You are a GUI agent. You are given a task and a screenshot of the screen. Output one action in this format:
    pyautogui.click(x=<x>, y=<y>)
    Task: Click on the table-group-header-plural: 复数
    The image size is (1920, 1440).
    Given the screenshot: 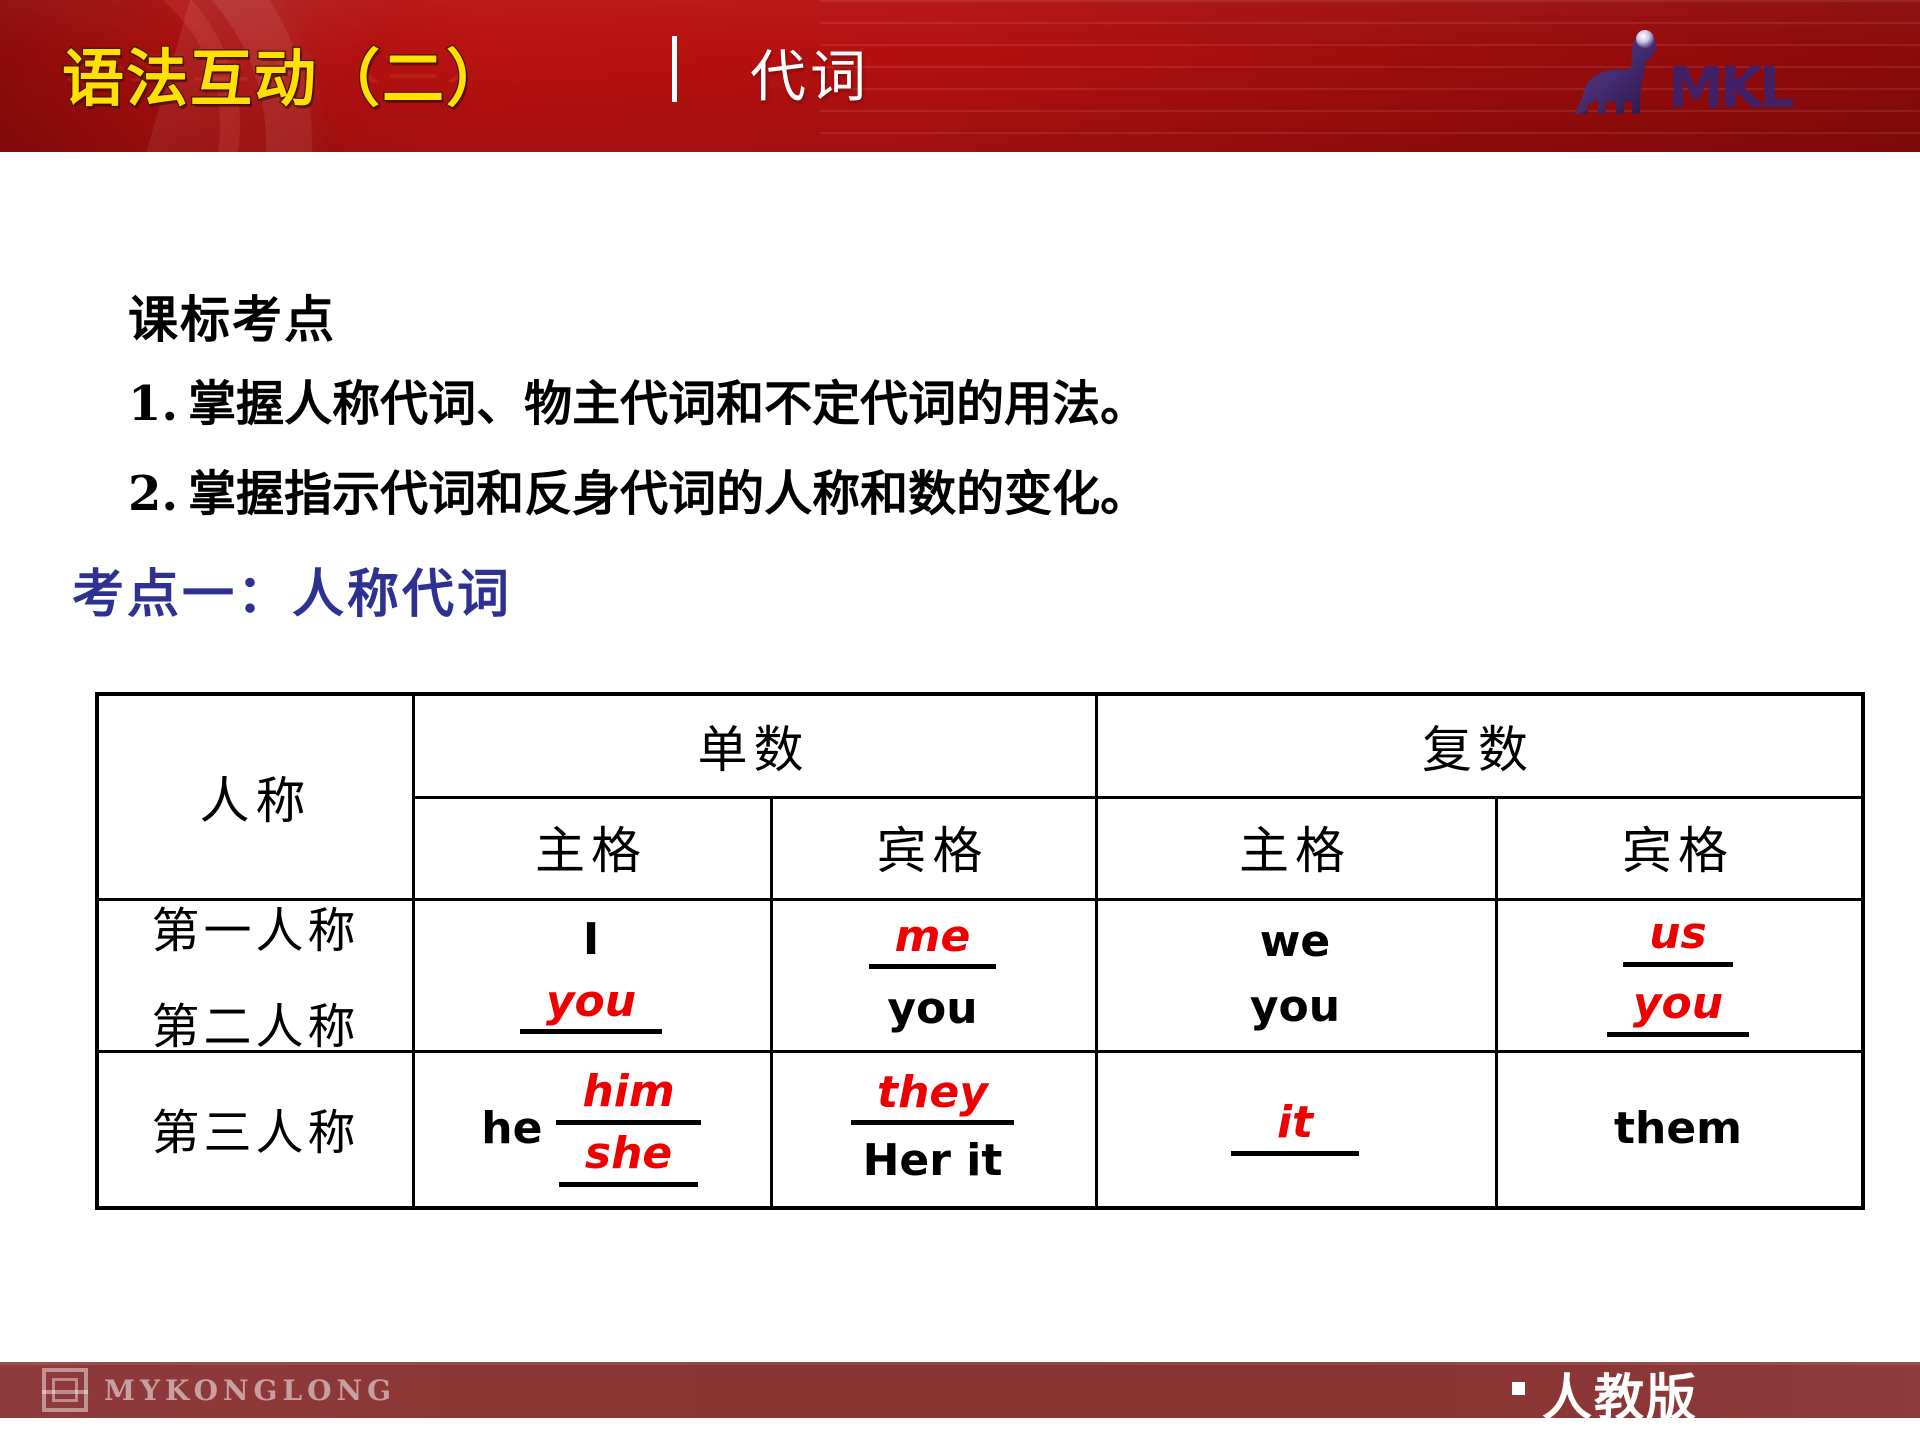 What is the action you would take?
    pyautogui.click(x=1478, y=746)
    